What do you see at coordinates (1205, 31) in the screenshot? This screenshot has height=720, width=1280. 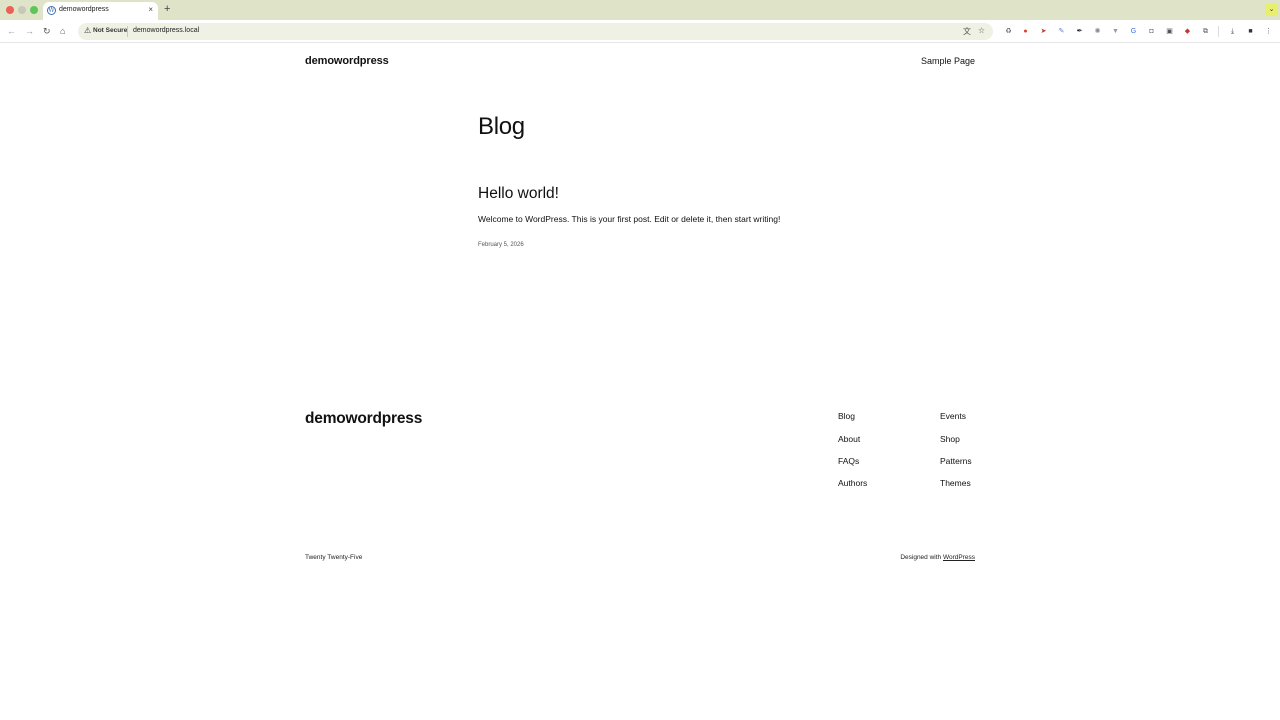 I see `puzzle-icon: ⧉` at bounding box center [1205, 31].